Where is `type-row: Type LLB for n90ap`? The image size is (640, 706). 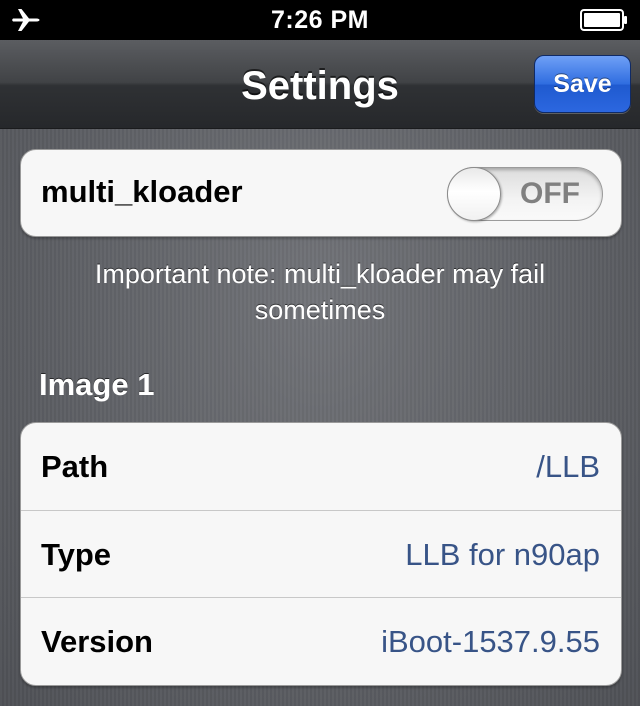 type-row: Type LLB for n90ap is located at coordinates (321, 554).